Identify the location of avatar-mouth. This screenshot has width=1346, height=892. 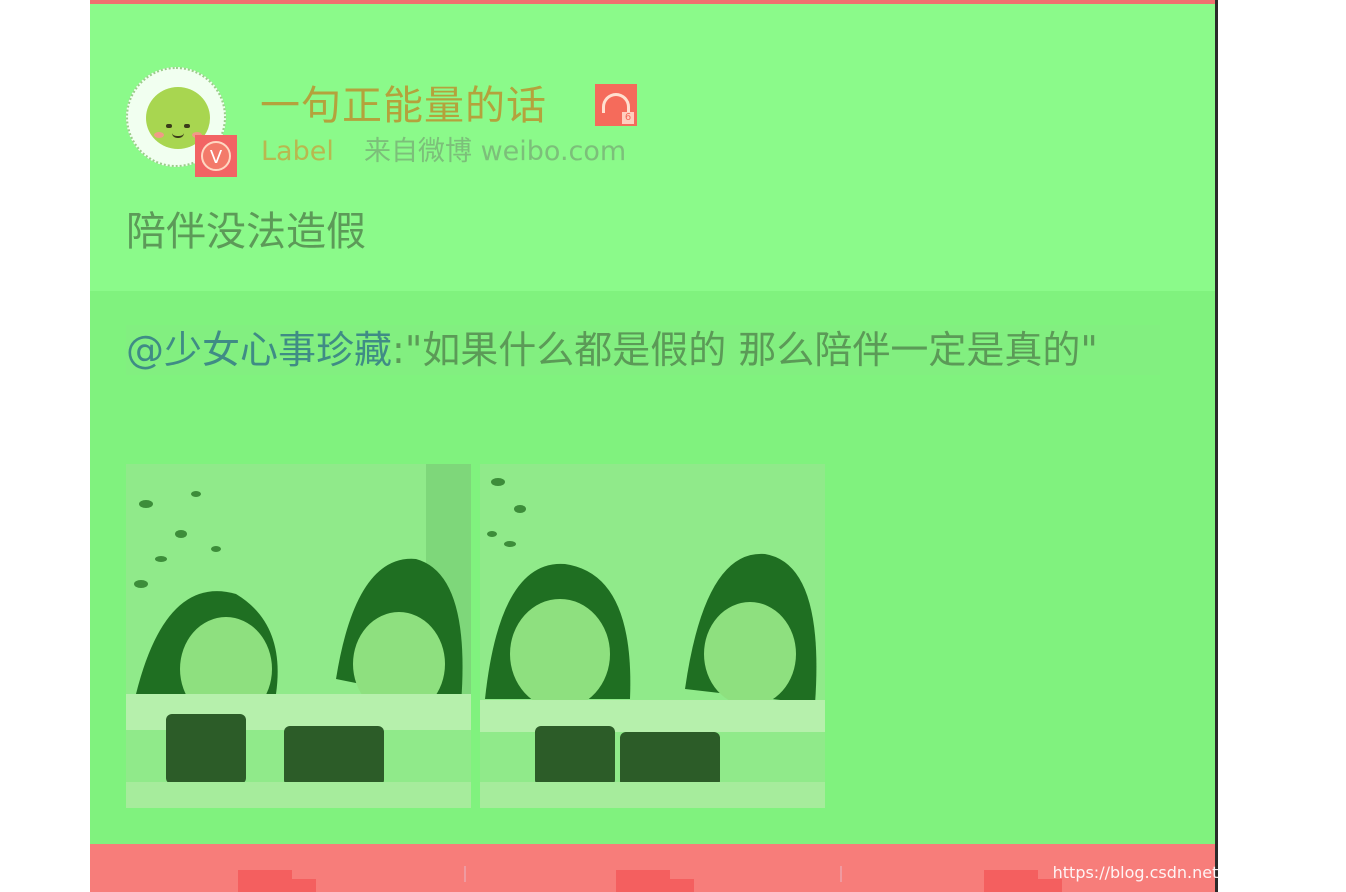
(178, 135).